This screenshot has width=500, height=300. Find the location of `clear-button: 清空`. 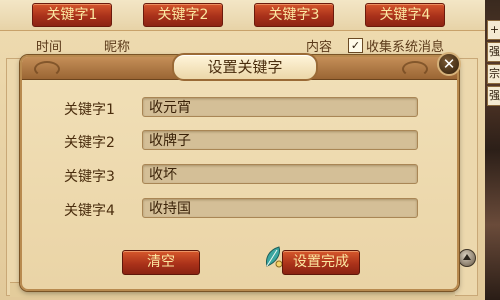

clear-button: 清空 is located at coordinates (161, 262).